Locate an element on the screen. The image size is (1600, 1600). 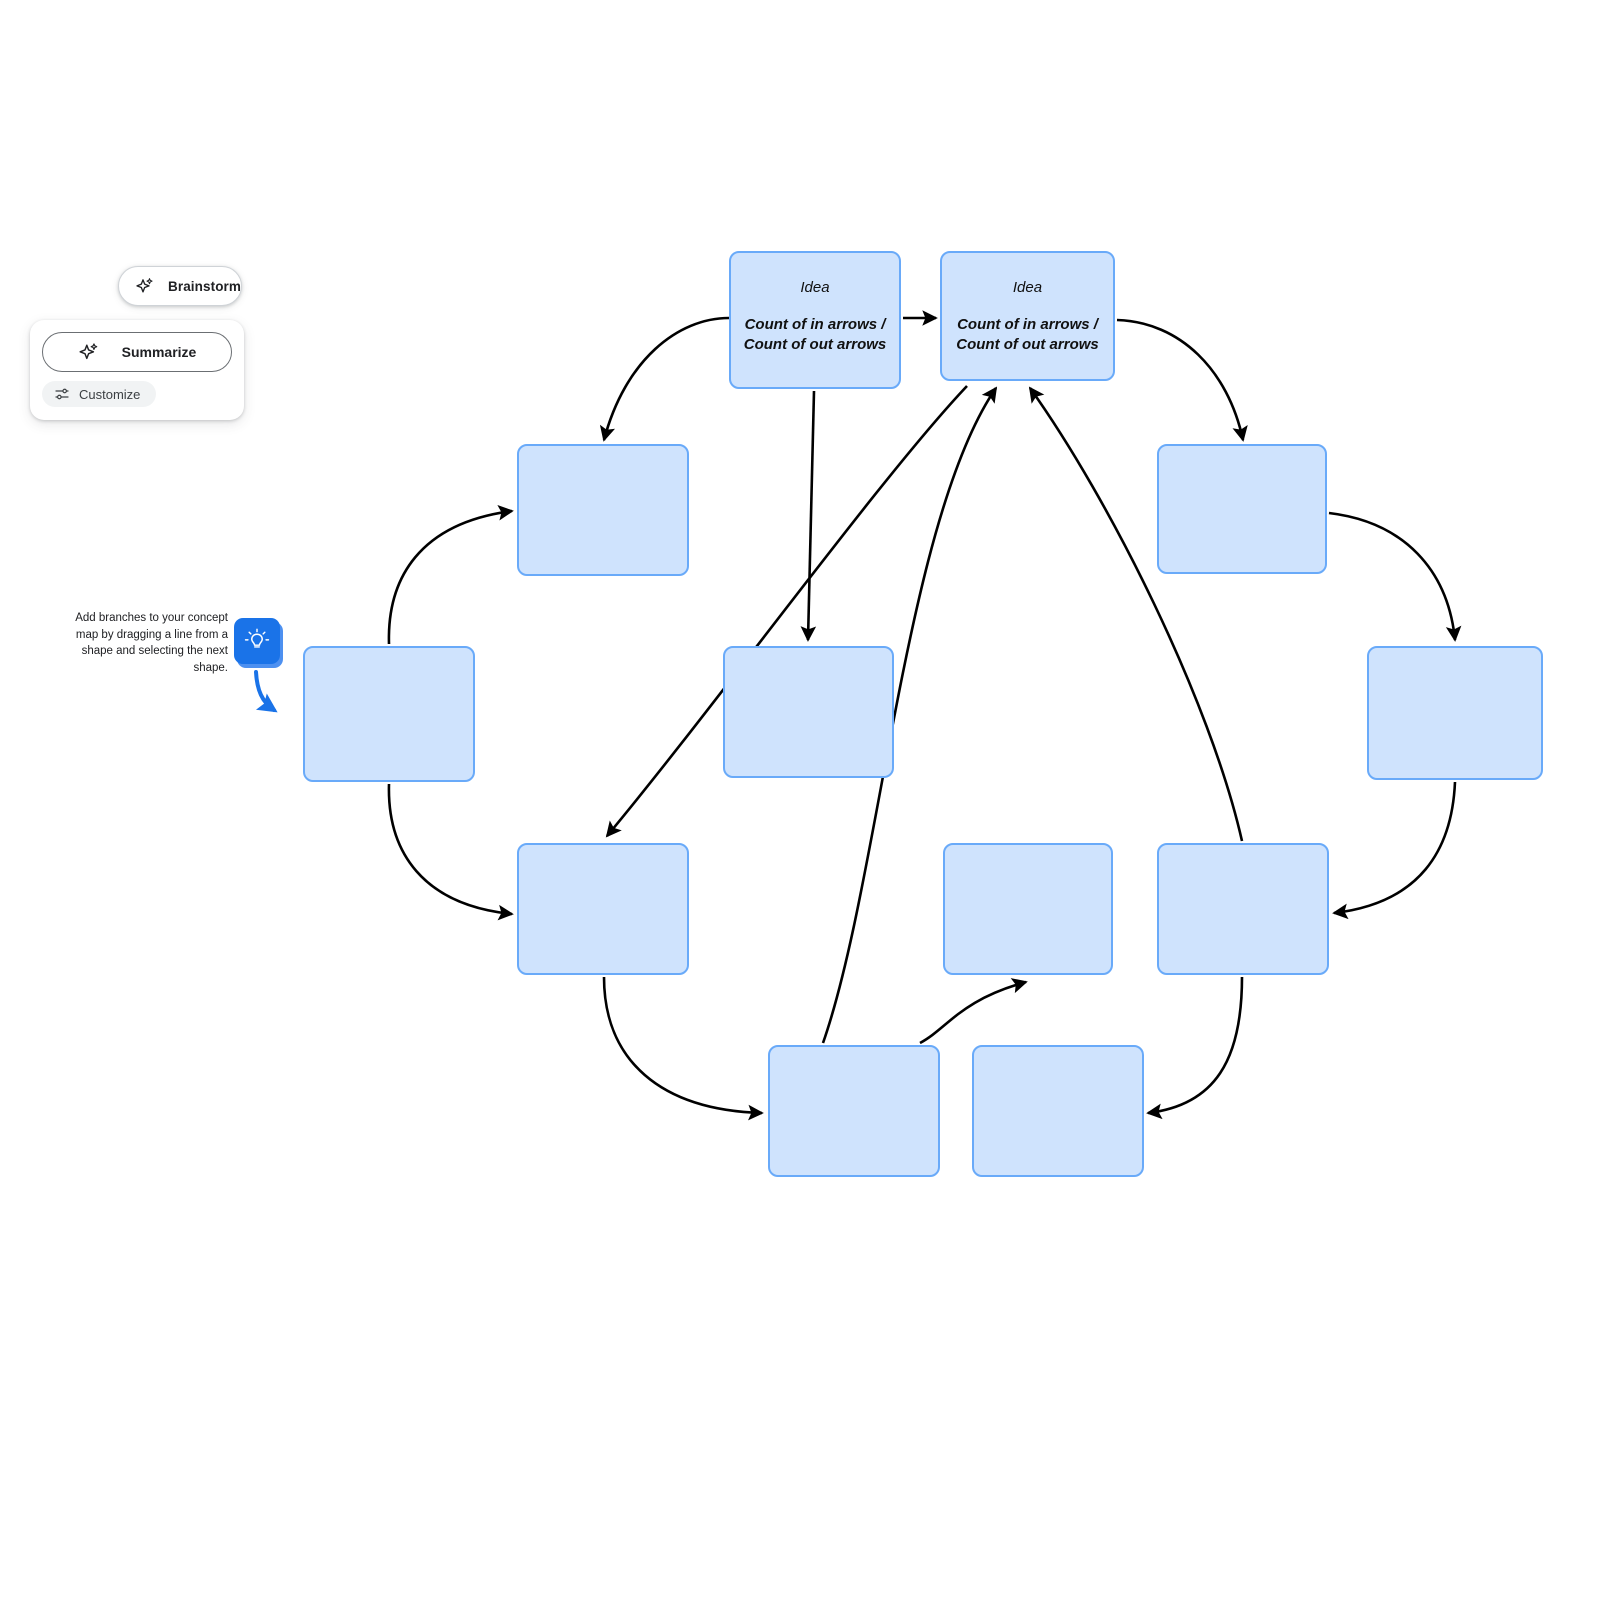
connector-shape8-shape11 is located at coordinates (683, 1048).